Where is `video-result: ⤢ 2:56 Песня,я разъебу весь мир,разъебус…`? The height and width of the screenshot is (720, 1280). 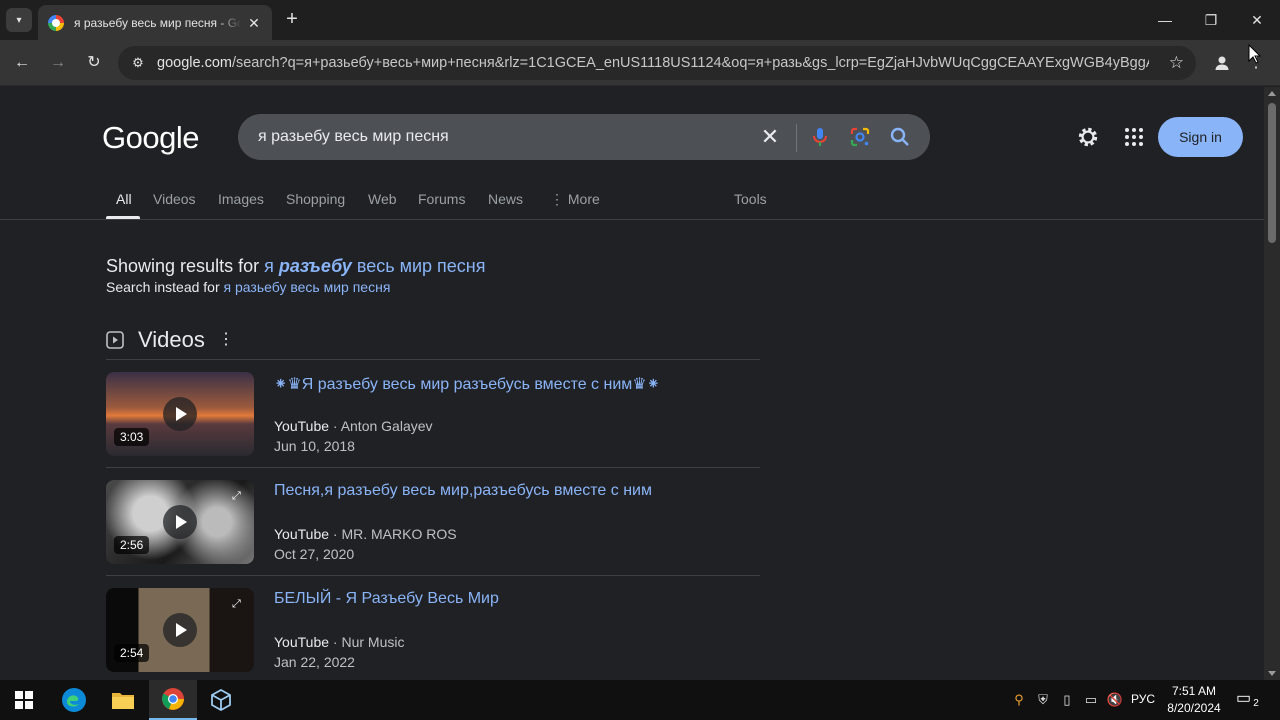
video-result: ⤢ 2:56 Песня,я разъебу весь мир,разъебус… is located at coordinates (433, 521).